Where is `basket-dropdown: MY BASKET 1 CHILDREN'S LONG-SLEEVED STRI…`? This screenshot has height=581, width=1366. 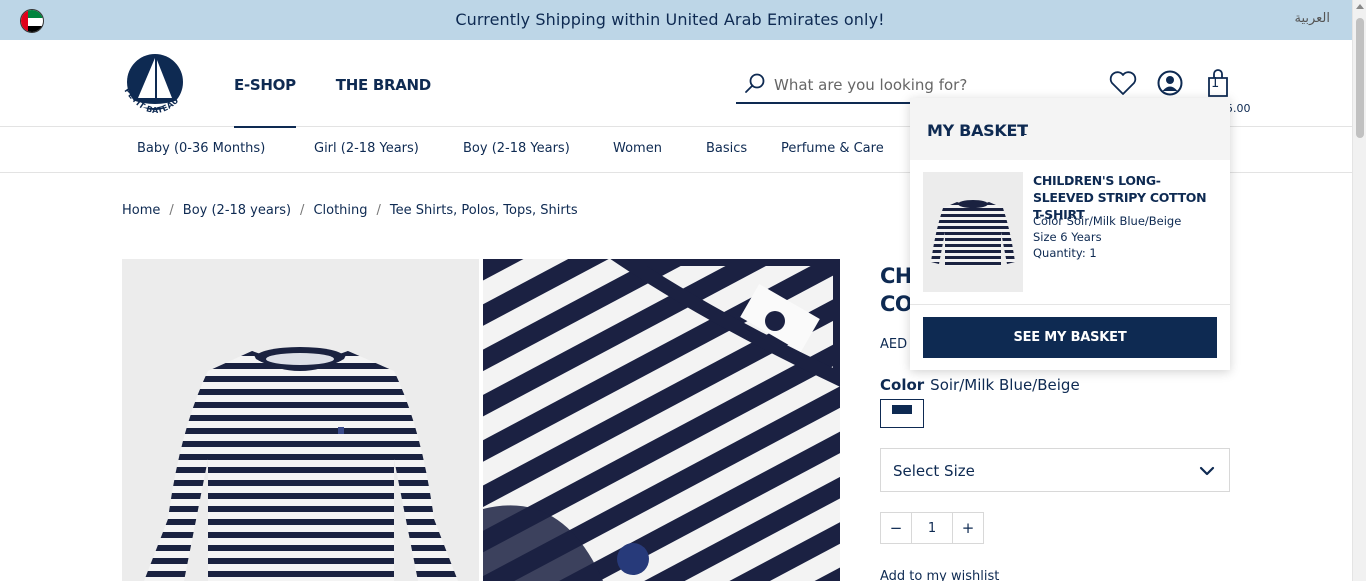 basket-dropdown: MY BASKET 1 CHILDREN'S LONG-SLEEVED STRI… is located at coordinates (1070, 234).